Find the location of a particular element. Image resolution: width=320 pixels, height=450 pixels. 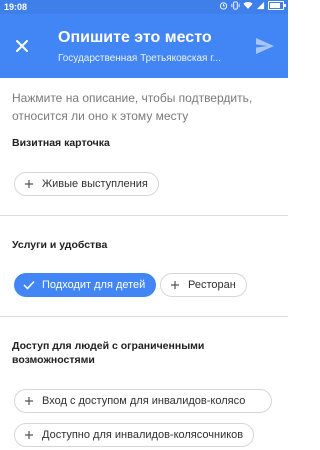

chip-live-performances: Живые выступления is located at coordinates (86, 184).